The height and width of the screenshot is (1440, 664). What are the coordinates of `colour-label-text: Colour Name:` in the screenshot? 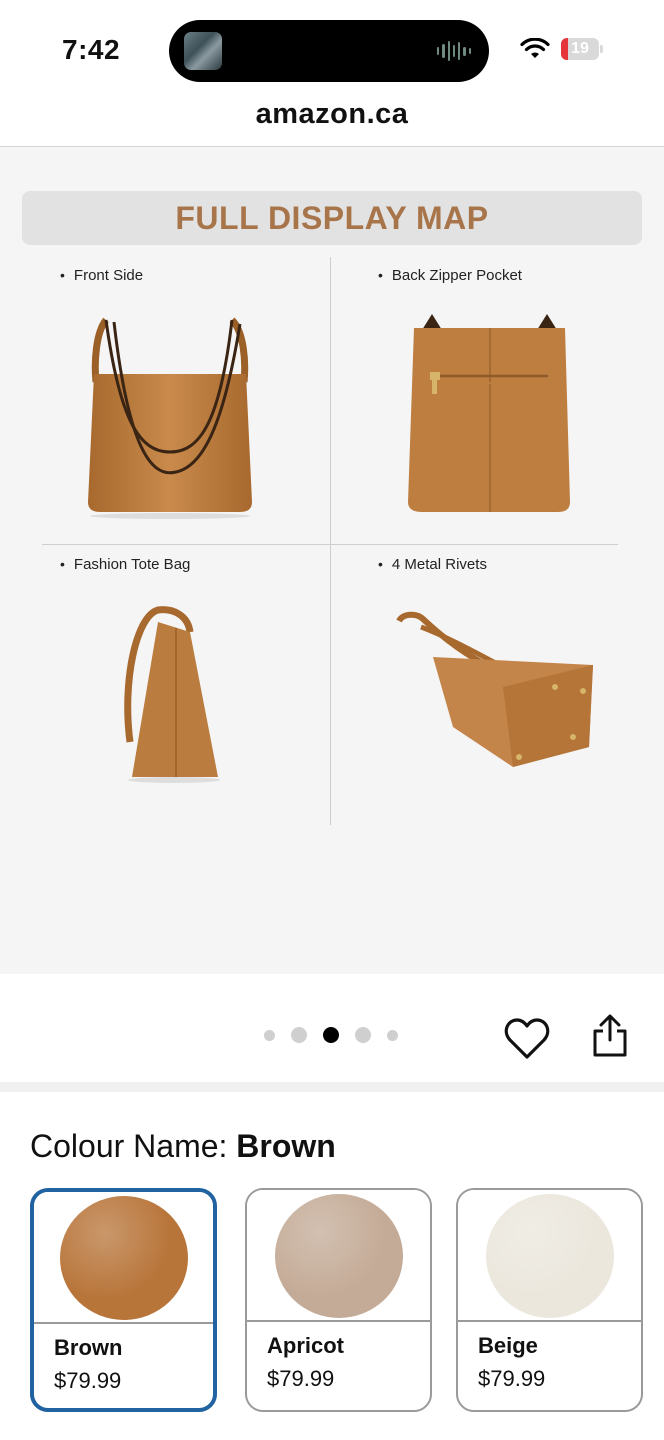 It's located at (129, 1146).